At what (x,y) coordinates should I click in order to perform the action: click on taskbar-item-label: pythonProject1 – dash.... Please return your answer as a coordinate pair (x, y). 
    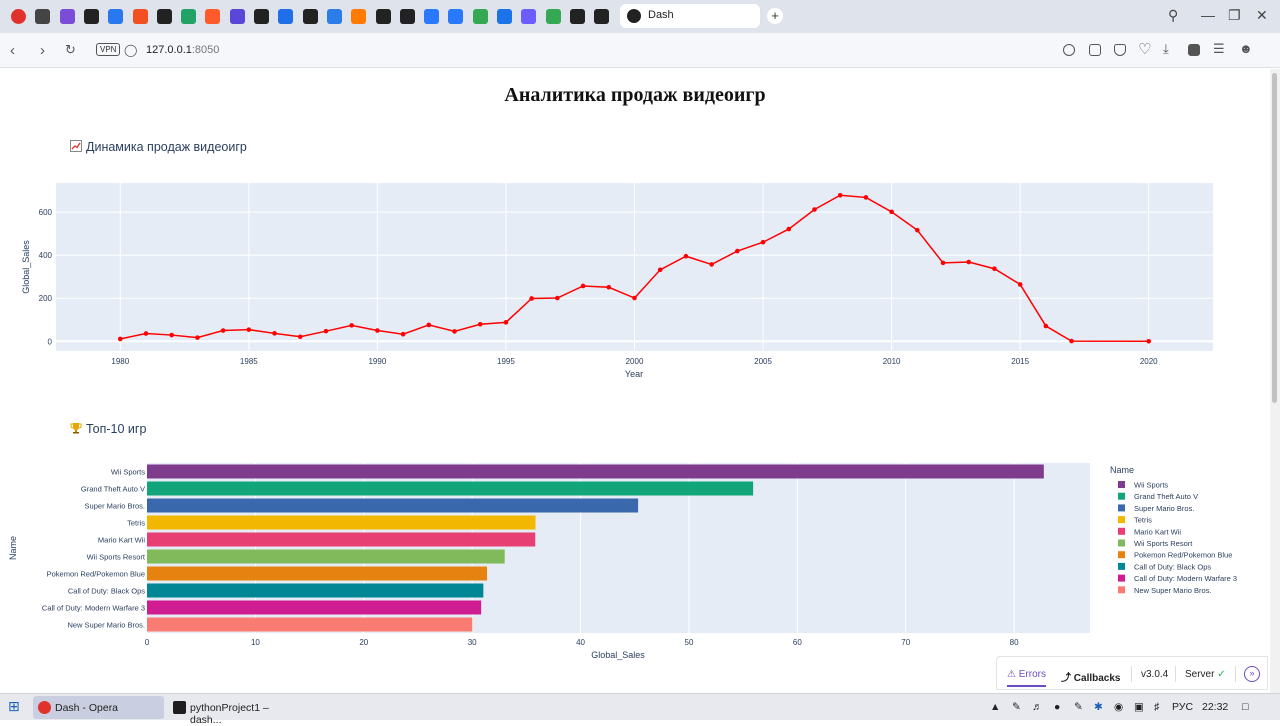
    Looking at the image, I should click on (229, 714).